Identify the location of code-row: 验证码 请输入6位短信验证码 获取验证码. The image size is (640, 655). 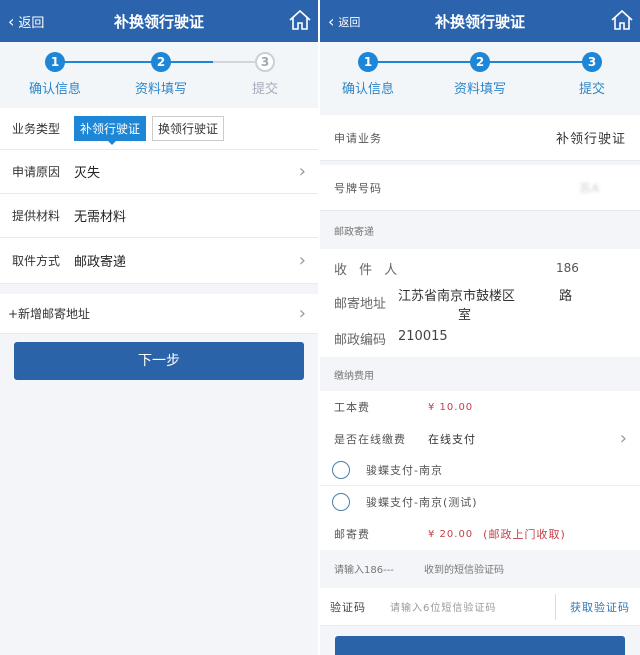
(480, 607).